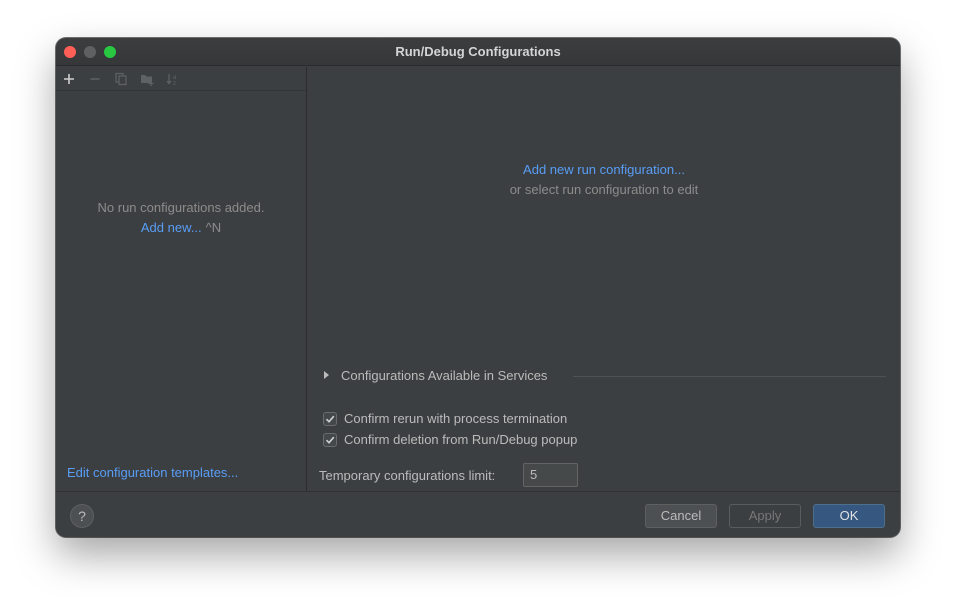  I want to click on sort-icon: az, so click(173, 79).